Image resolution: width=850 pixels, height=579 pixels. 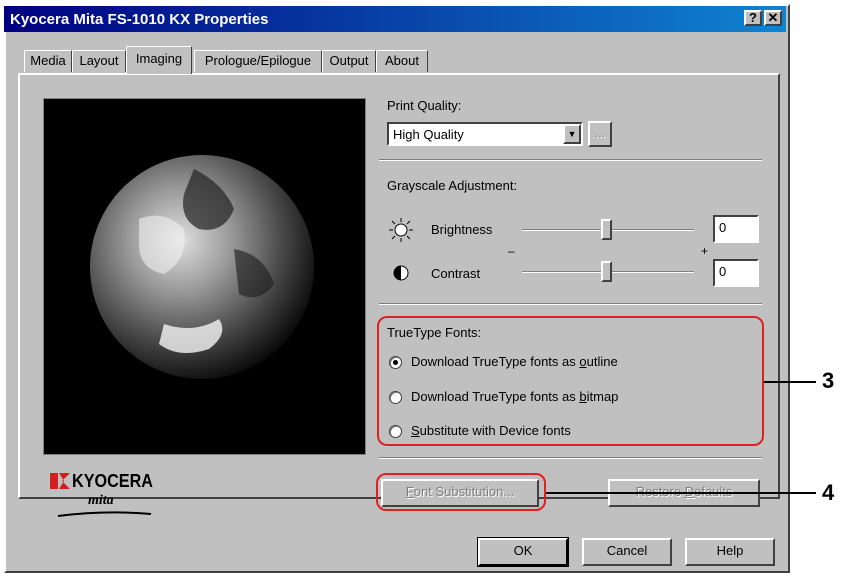 I want to click on callout-4-line, so click(x=681, y=493).